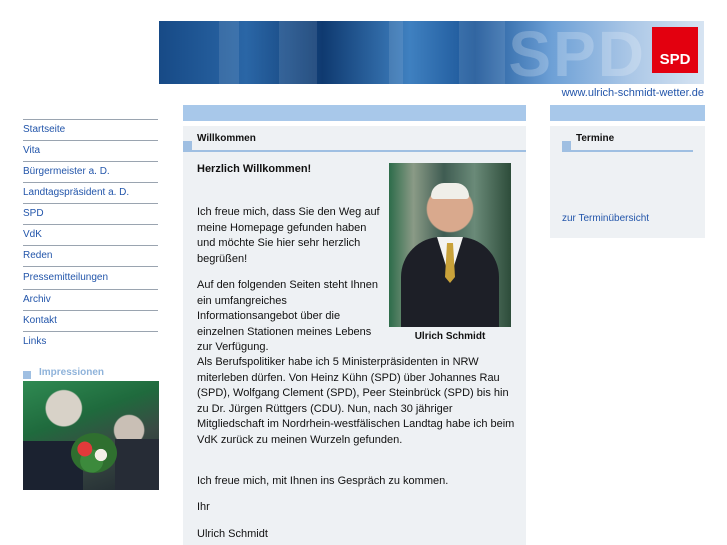 The width and height of the screenshot is (727, 545). I want to click on nav-item-vita: Vita, so click(90, 150).